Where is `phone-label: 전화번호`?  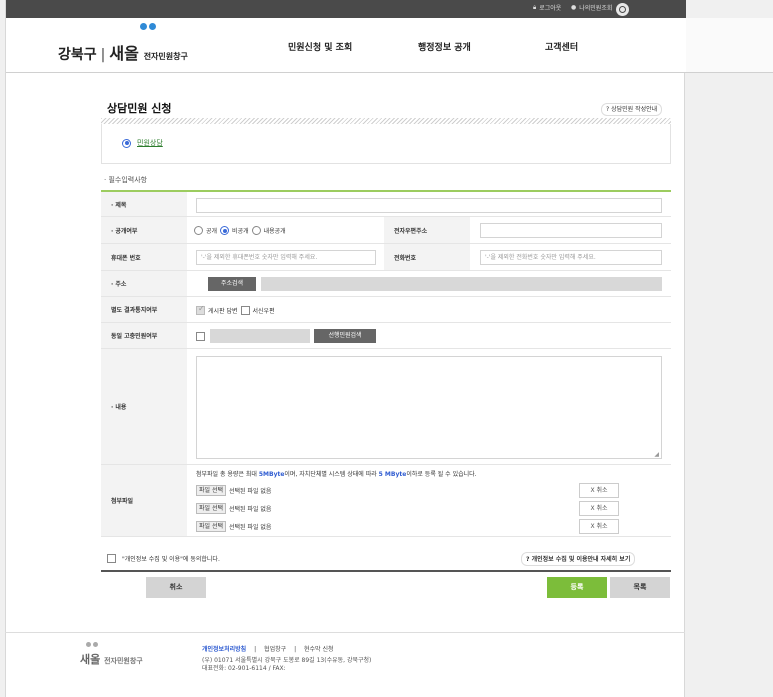 phone-label: 전화번호 is located at coordinates (427, 257).